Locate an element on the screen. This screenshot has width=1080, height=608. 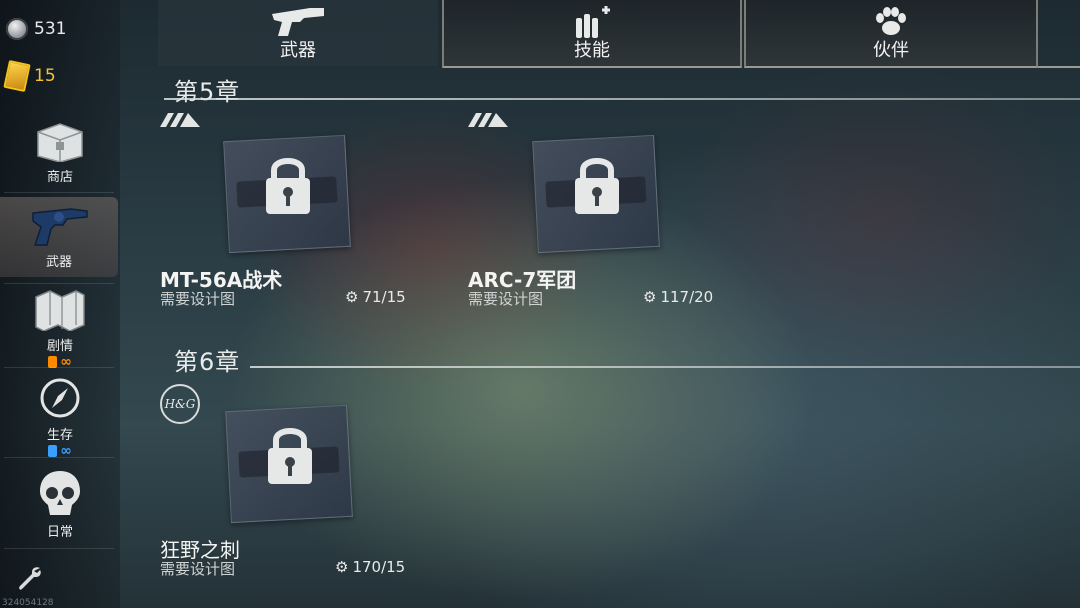
sidebar: 531 15 商店 武器 剧情 ∞ 生存 ∞ 日常 324054128 is located at coordinates (60, 304).